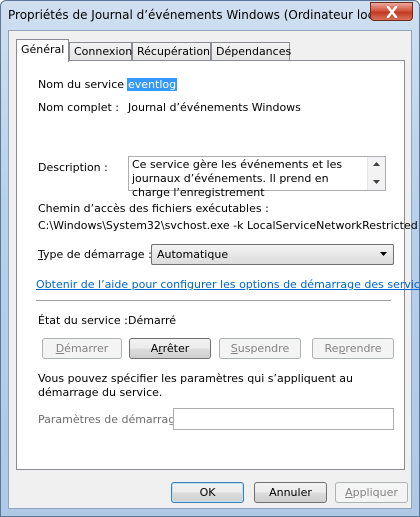 Image resolution: width=420 pixels, height=517 pixels. What do you see at coordinates (272, 254) in the screenshot?
I see `startup-type-select: Automatique` at bounding box center [272, 254].